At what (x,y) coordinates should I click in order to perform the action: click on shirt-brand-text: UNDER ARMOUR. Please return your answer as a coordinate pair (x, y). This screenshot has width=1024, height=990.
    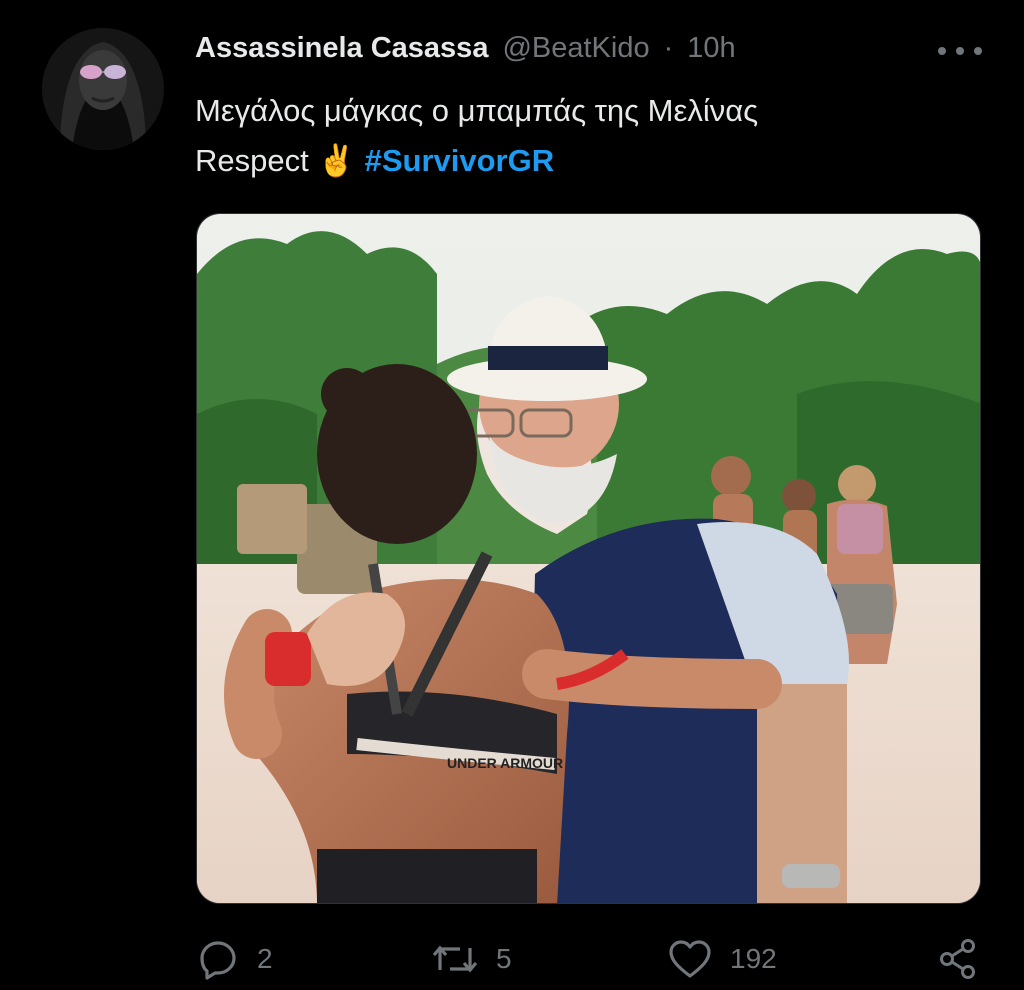
    Looking at the image, I should click on (505, 763).